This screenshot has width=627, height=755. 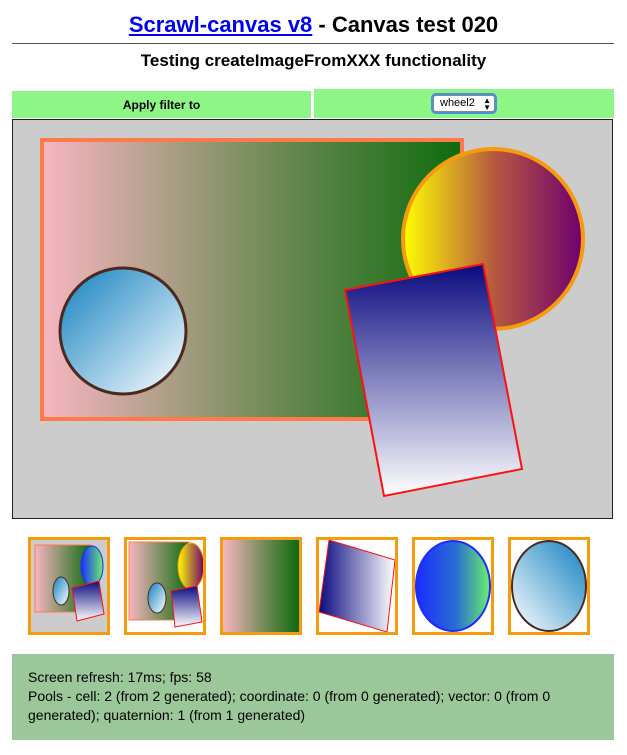 What do you see at coordinates (313, 43) in the screenshot?
I see `divider` at bounding box center [313, 43].